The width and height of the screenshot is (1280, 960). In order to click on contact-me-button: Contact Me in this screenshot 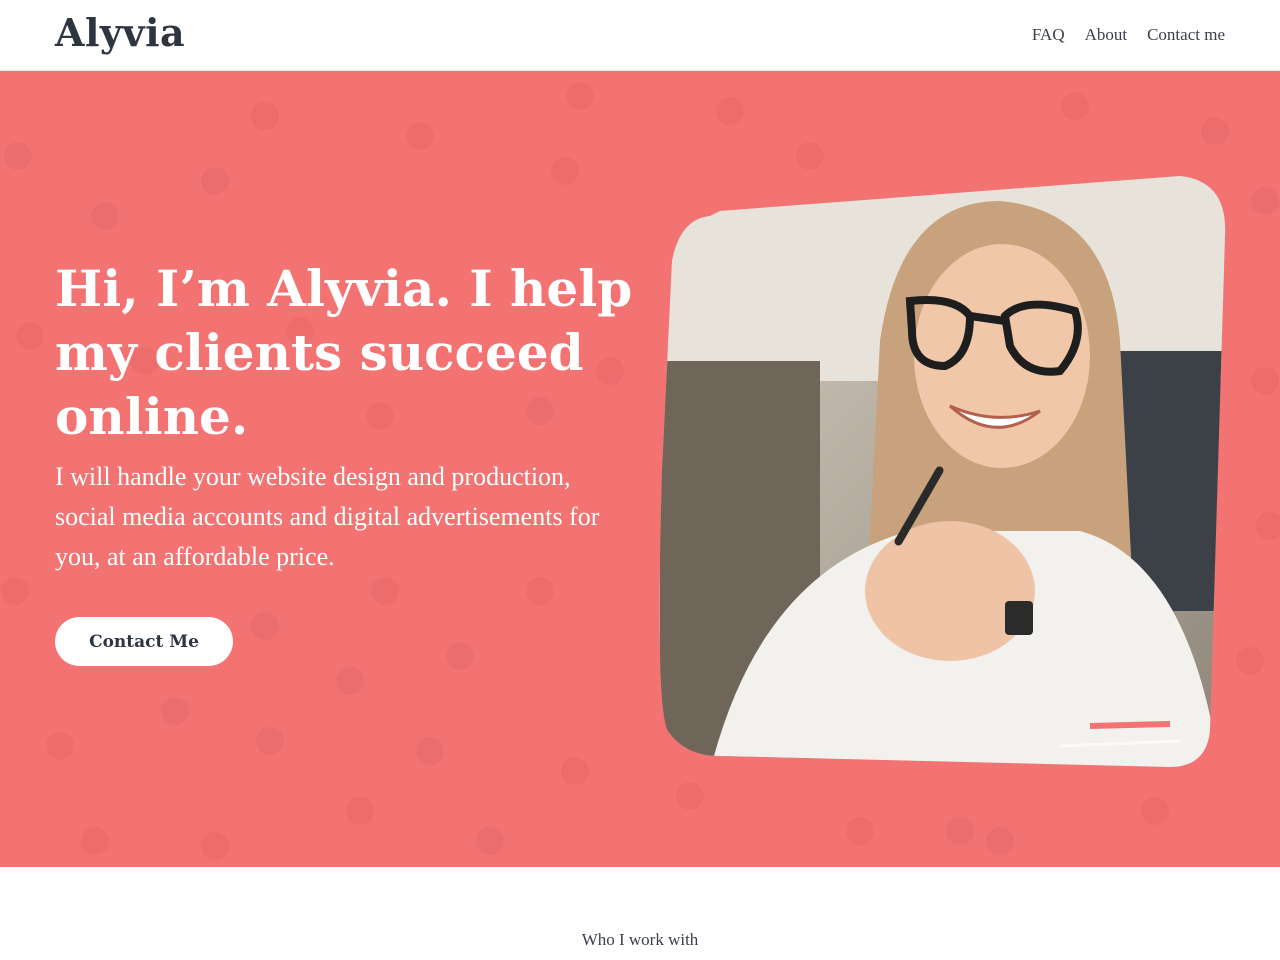, I will do `click(144, 641)`.